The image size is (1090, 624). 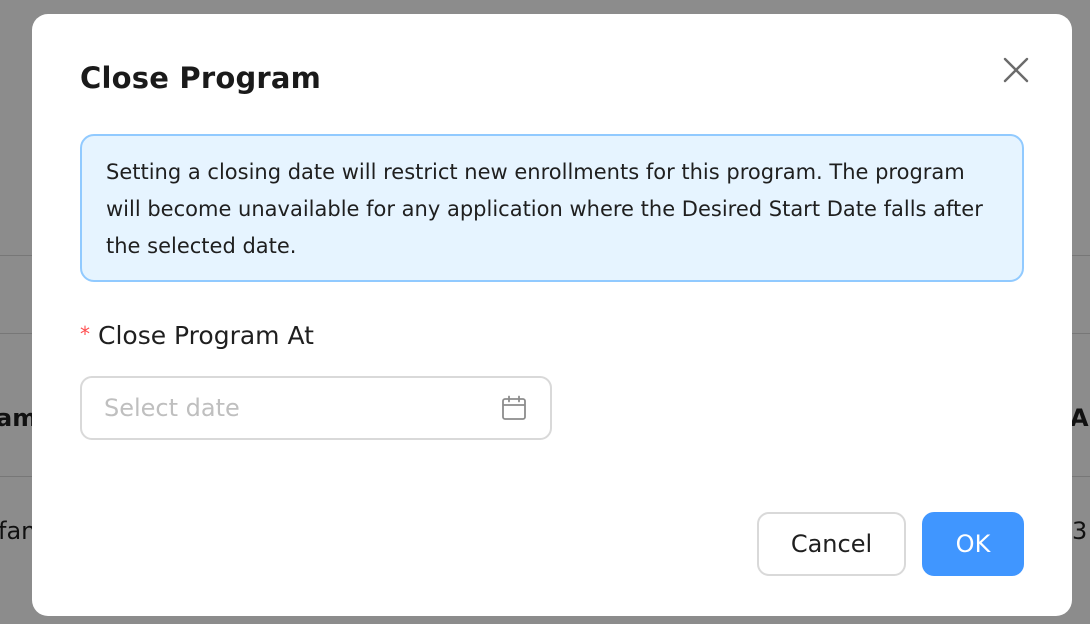 I want to click on ok-button: OK, so click(x=973, y=544).